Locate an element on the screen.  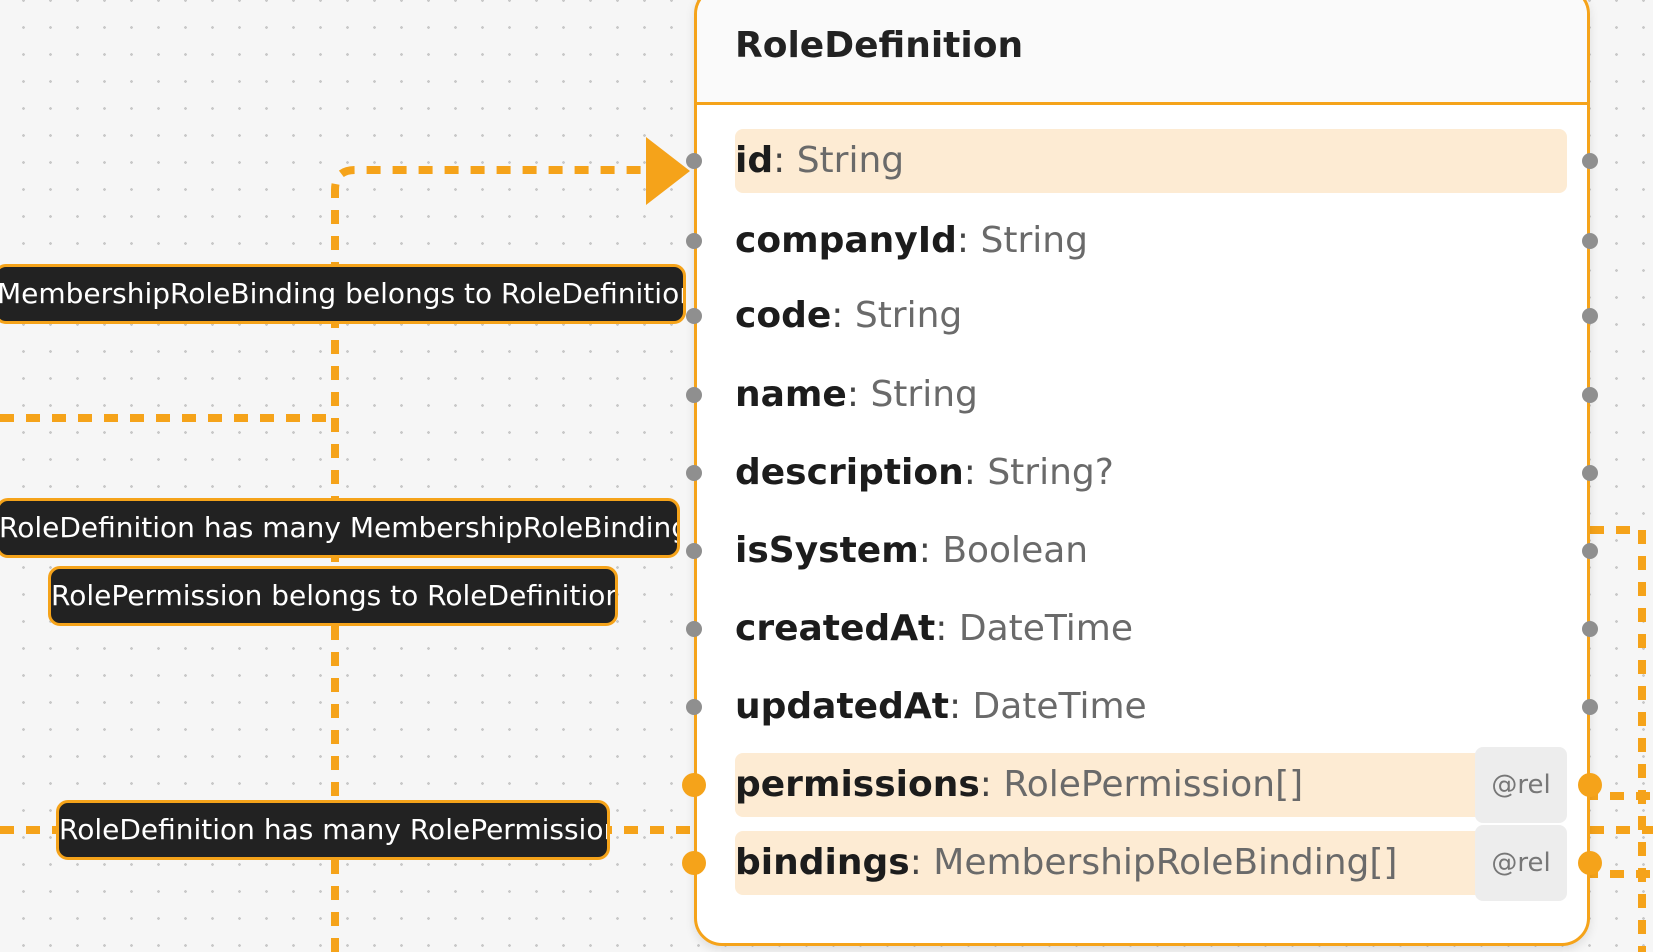
field-row-id: id: String is located at coordinates (1151, 161).